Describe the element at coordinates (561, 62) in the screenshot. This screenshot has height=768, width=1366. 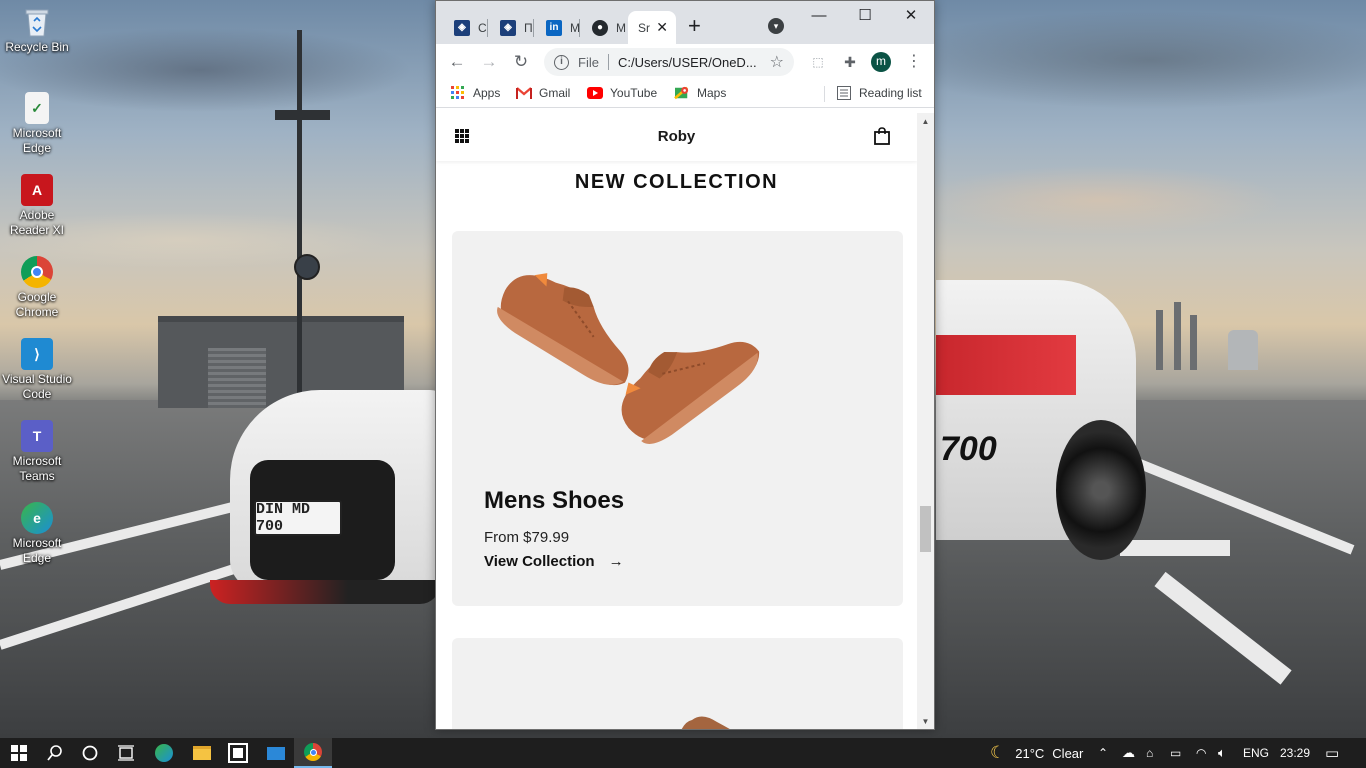
I see `site-info-icon: i` at that location.